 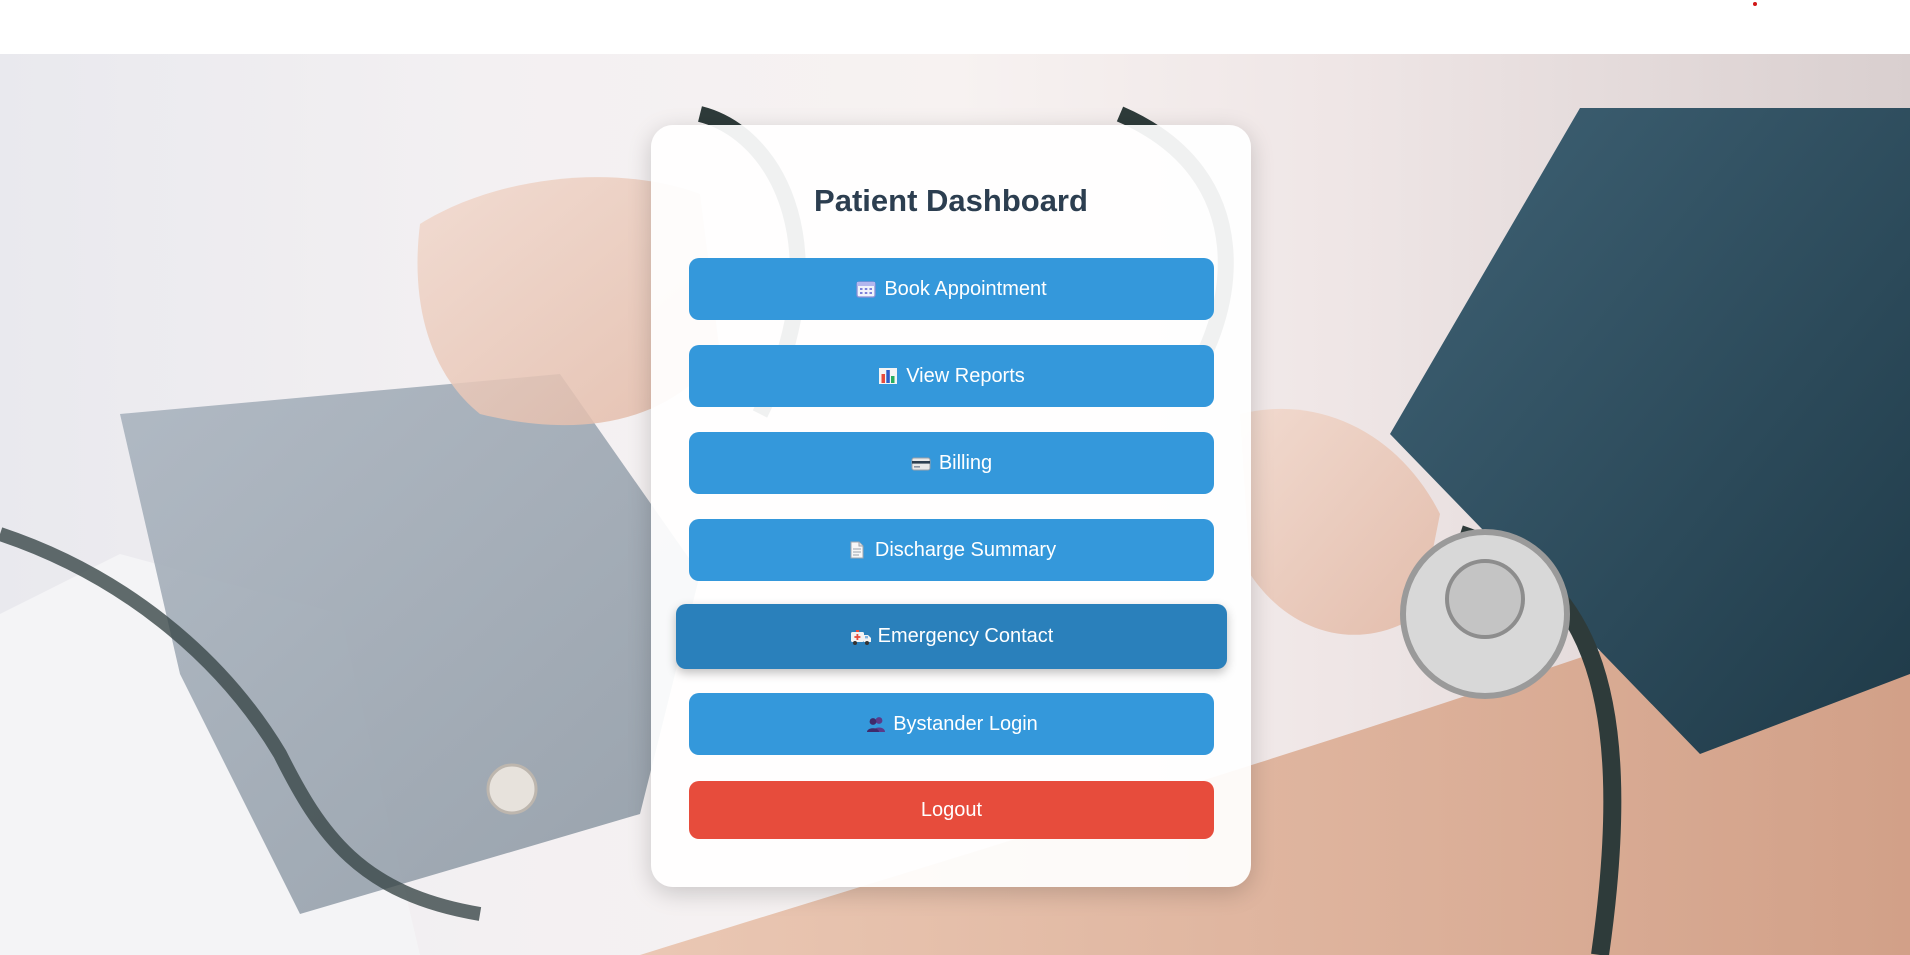 What do you see at coordinates (1755, 4) in the screenshot?
I see `status-dot` at bounding box center [1755, 4].